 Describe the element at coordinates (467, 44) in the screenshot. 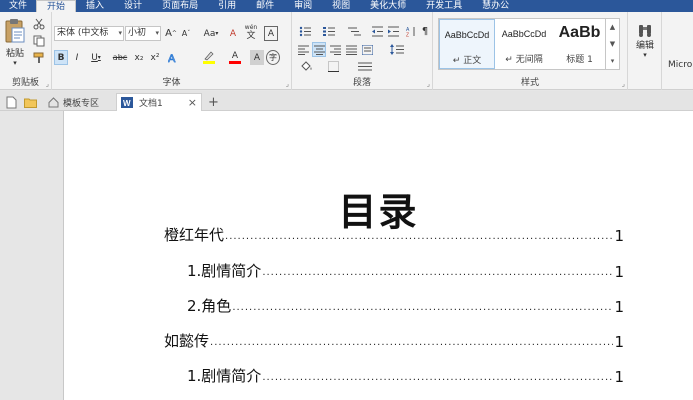

I see `style-normal: AaBbCcDd ↵ 正文` at that location.